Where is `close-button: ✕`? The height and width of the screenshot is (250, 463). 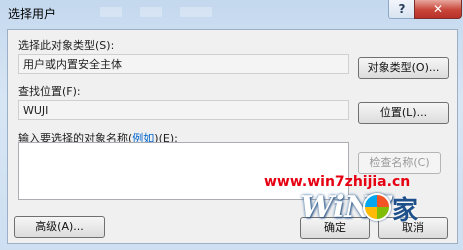
close-button: ✕ is located at coordinates (438, 9).